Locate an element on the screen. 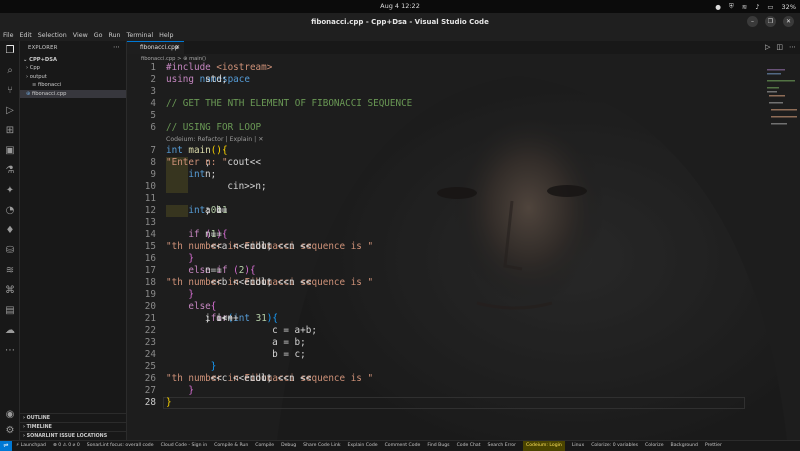  maximize-button: ❐ is located at coordinates (770, 21).